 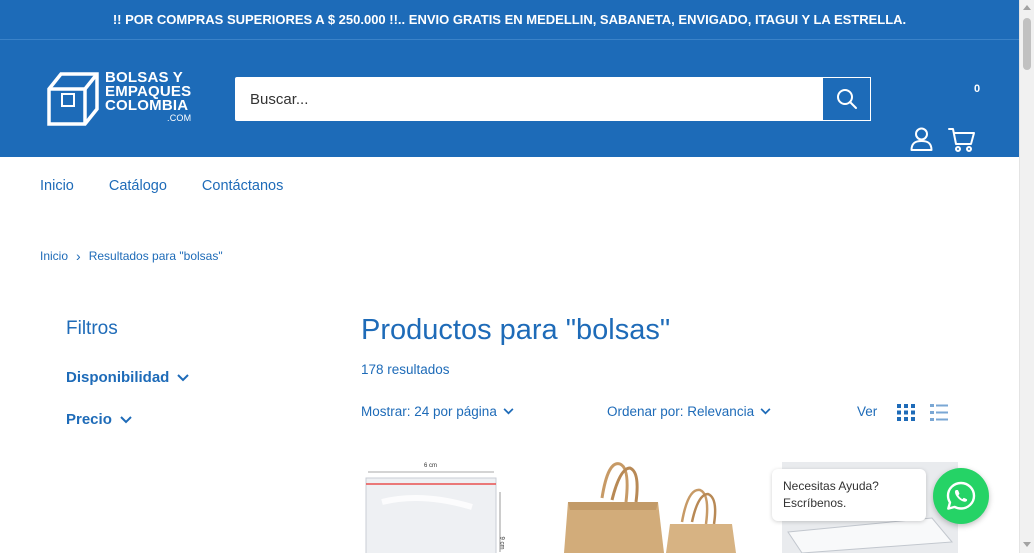 I want to click on account-icon, so click(x=921, y=139).